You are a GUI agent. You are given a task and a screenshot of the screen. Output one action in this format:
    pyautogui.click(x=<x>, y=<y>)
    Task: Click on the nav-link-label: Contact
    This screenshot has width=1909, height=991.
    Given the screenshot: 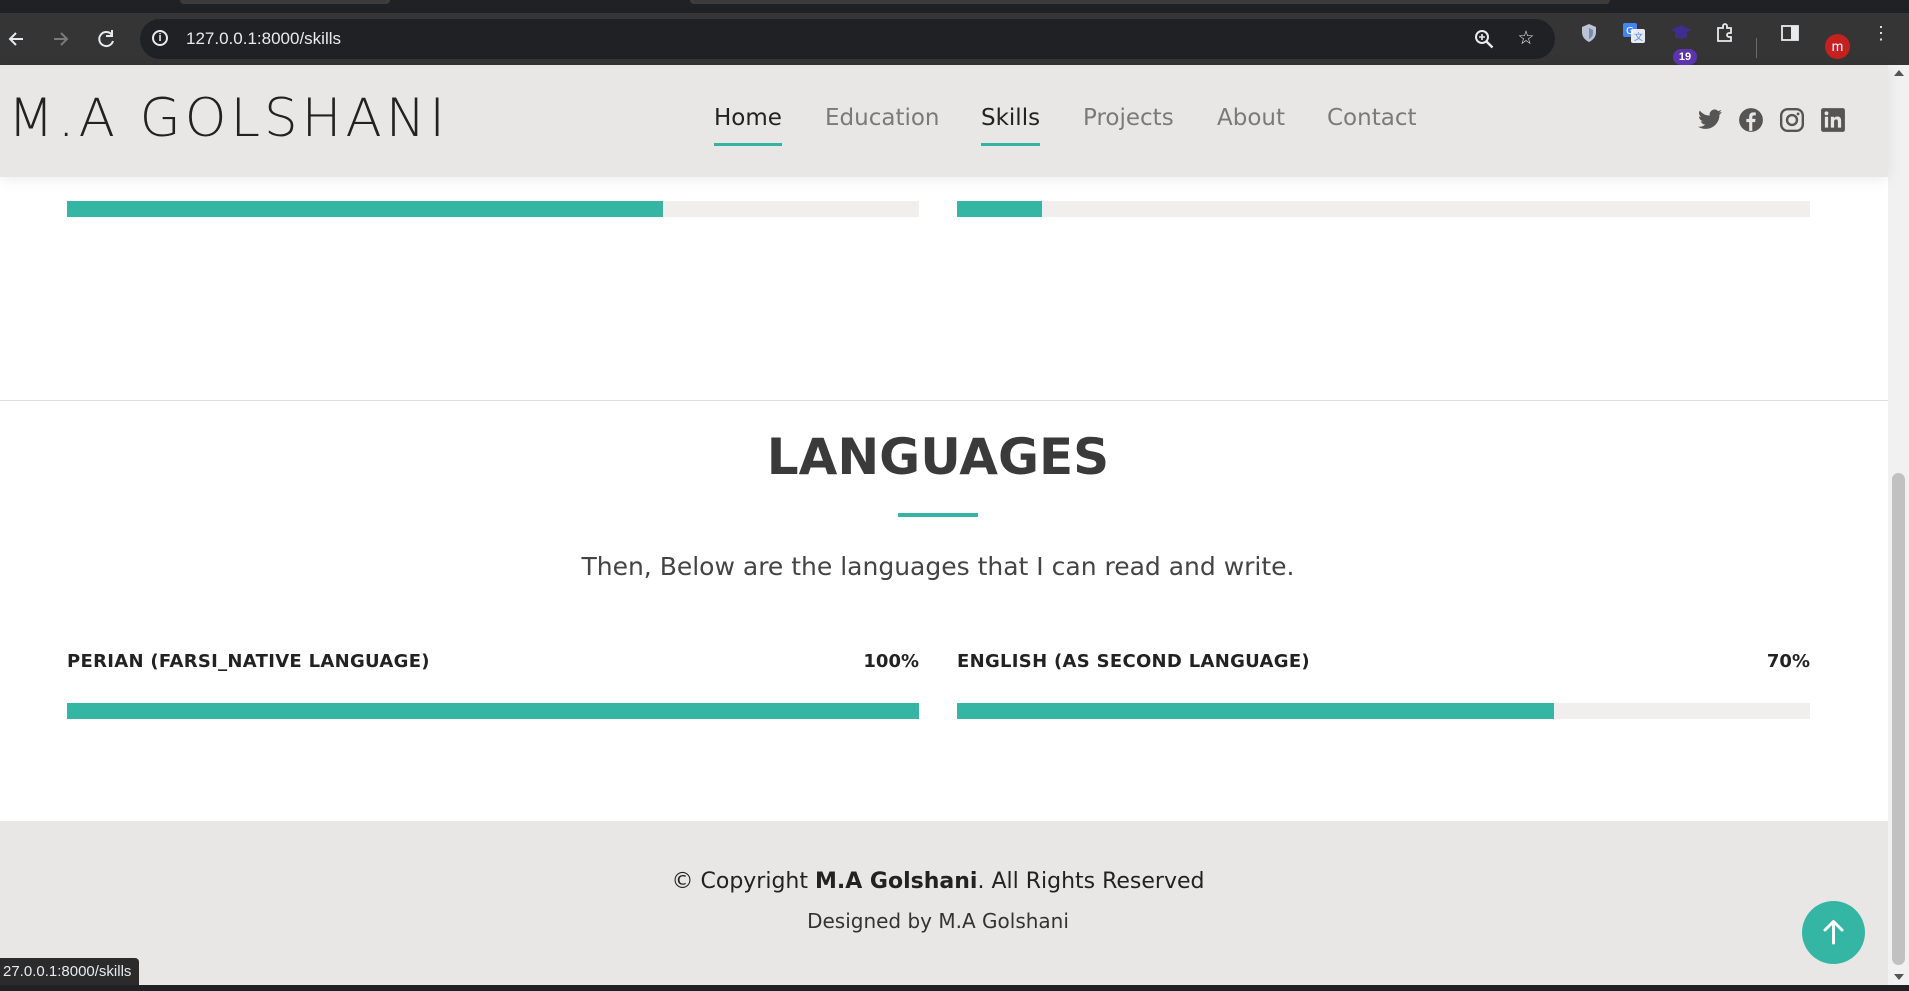 What is the action you would take?
    pyautogui.click(x=1372, y=118)
    